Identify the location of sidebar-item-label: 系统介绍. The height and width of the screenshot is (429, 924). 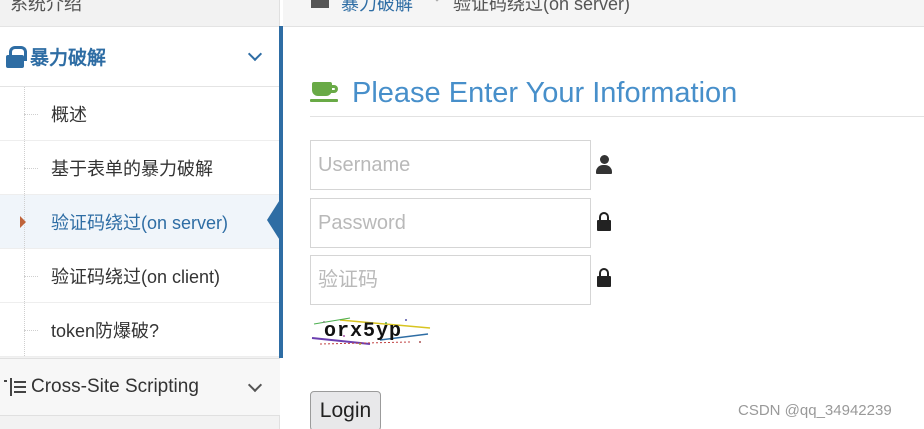
(46, 7).